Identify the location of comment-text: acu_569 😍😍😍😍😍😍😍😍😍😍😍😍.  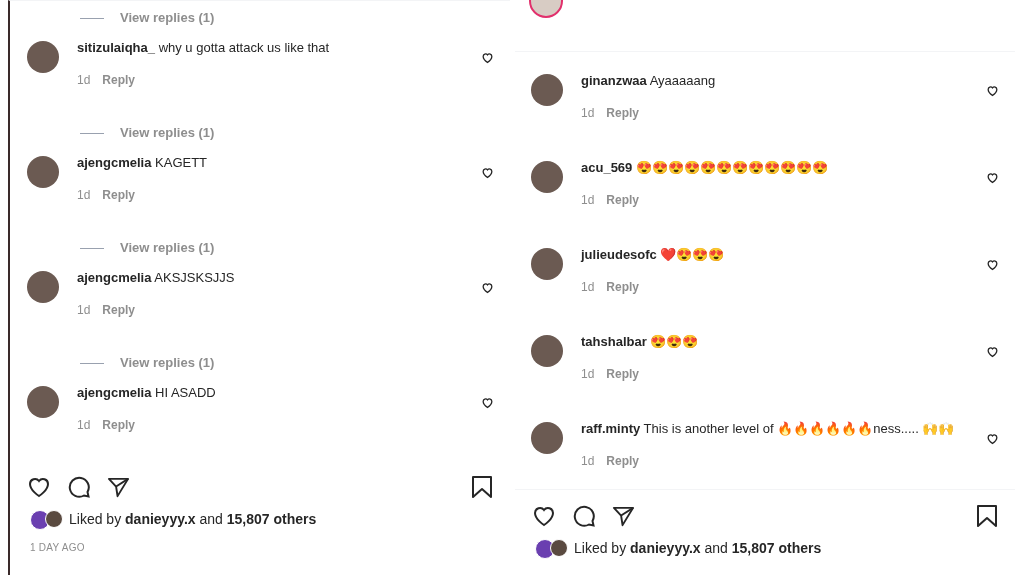
(705, 168).